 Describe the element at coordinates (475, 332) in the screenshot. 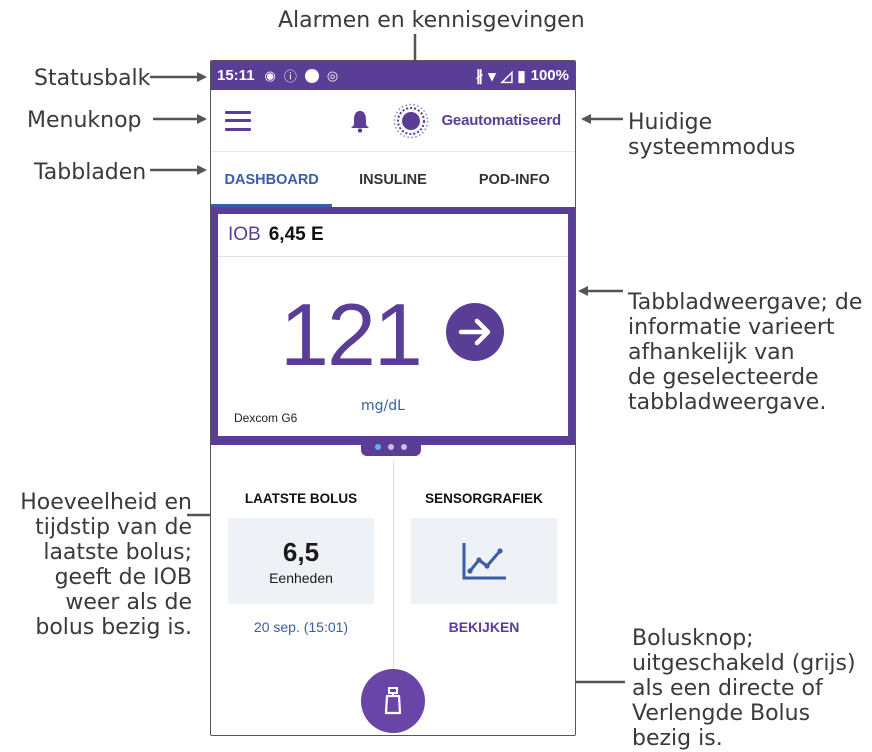

I see `trend-arrow-right-icon` at that location.